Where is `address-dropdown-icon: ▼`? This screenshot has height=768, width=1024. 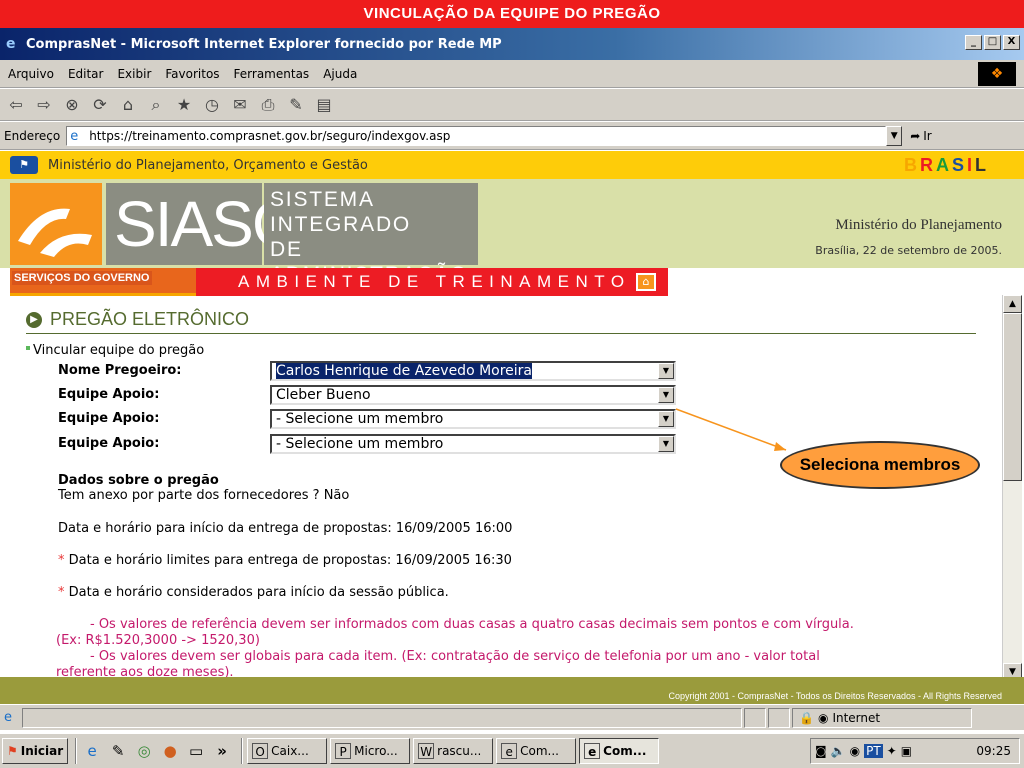
address-dropdown-icon: ▼ is located at coordinates (894, 135).